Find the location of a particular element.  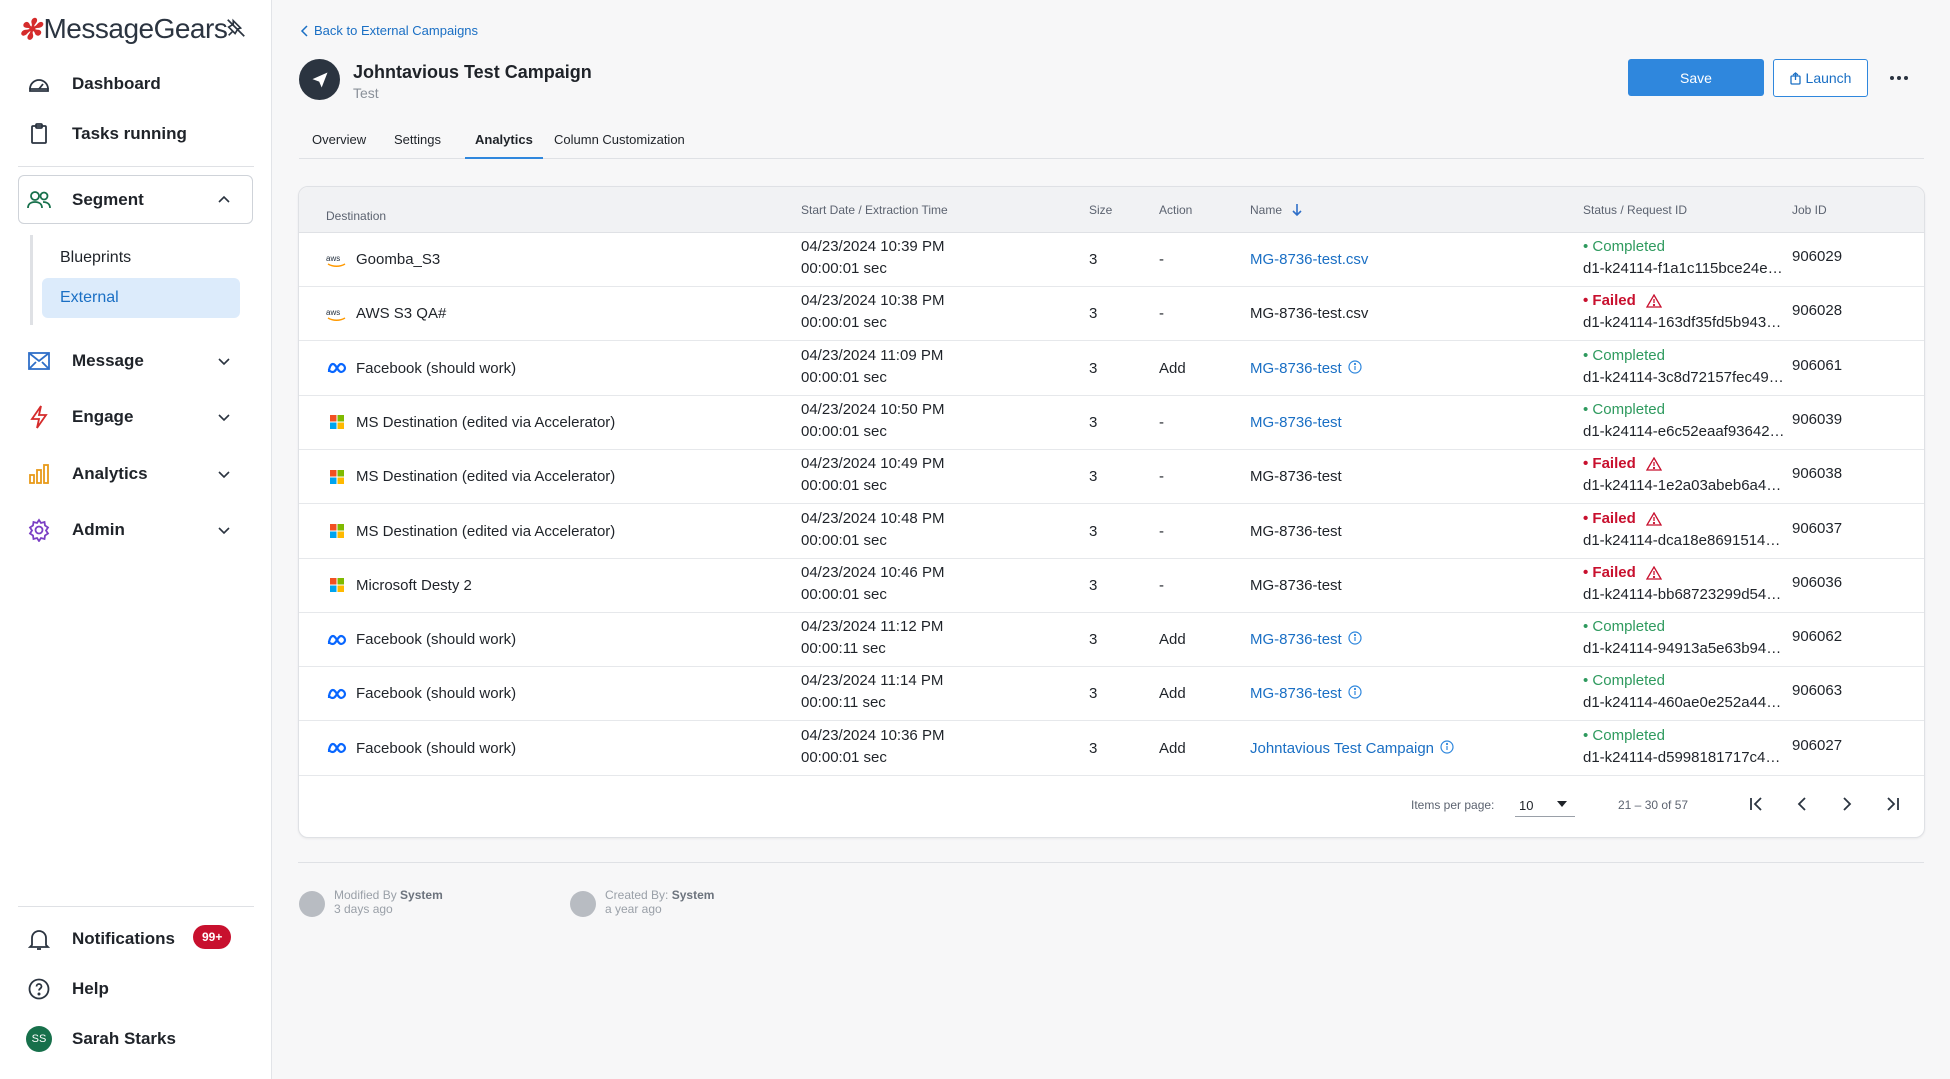

modified-by-info: Modified By System 3 days ago is located at coordinates (371, 902).